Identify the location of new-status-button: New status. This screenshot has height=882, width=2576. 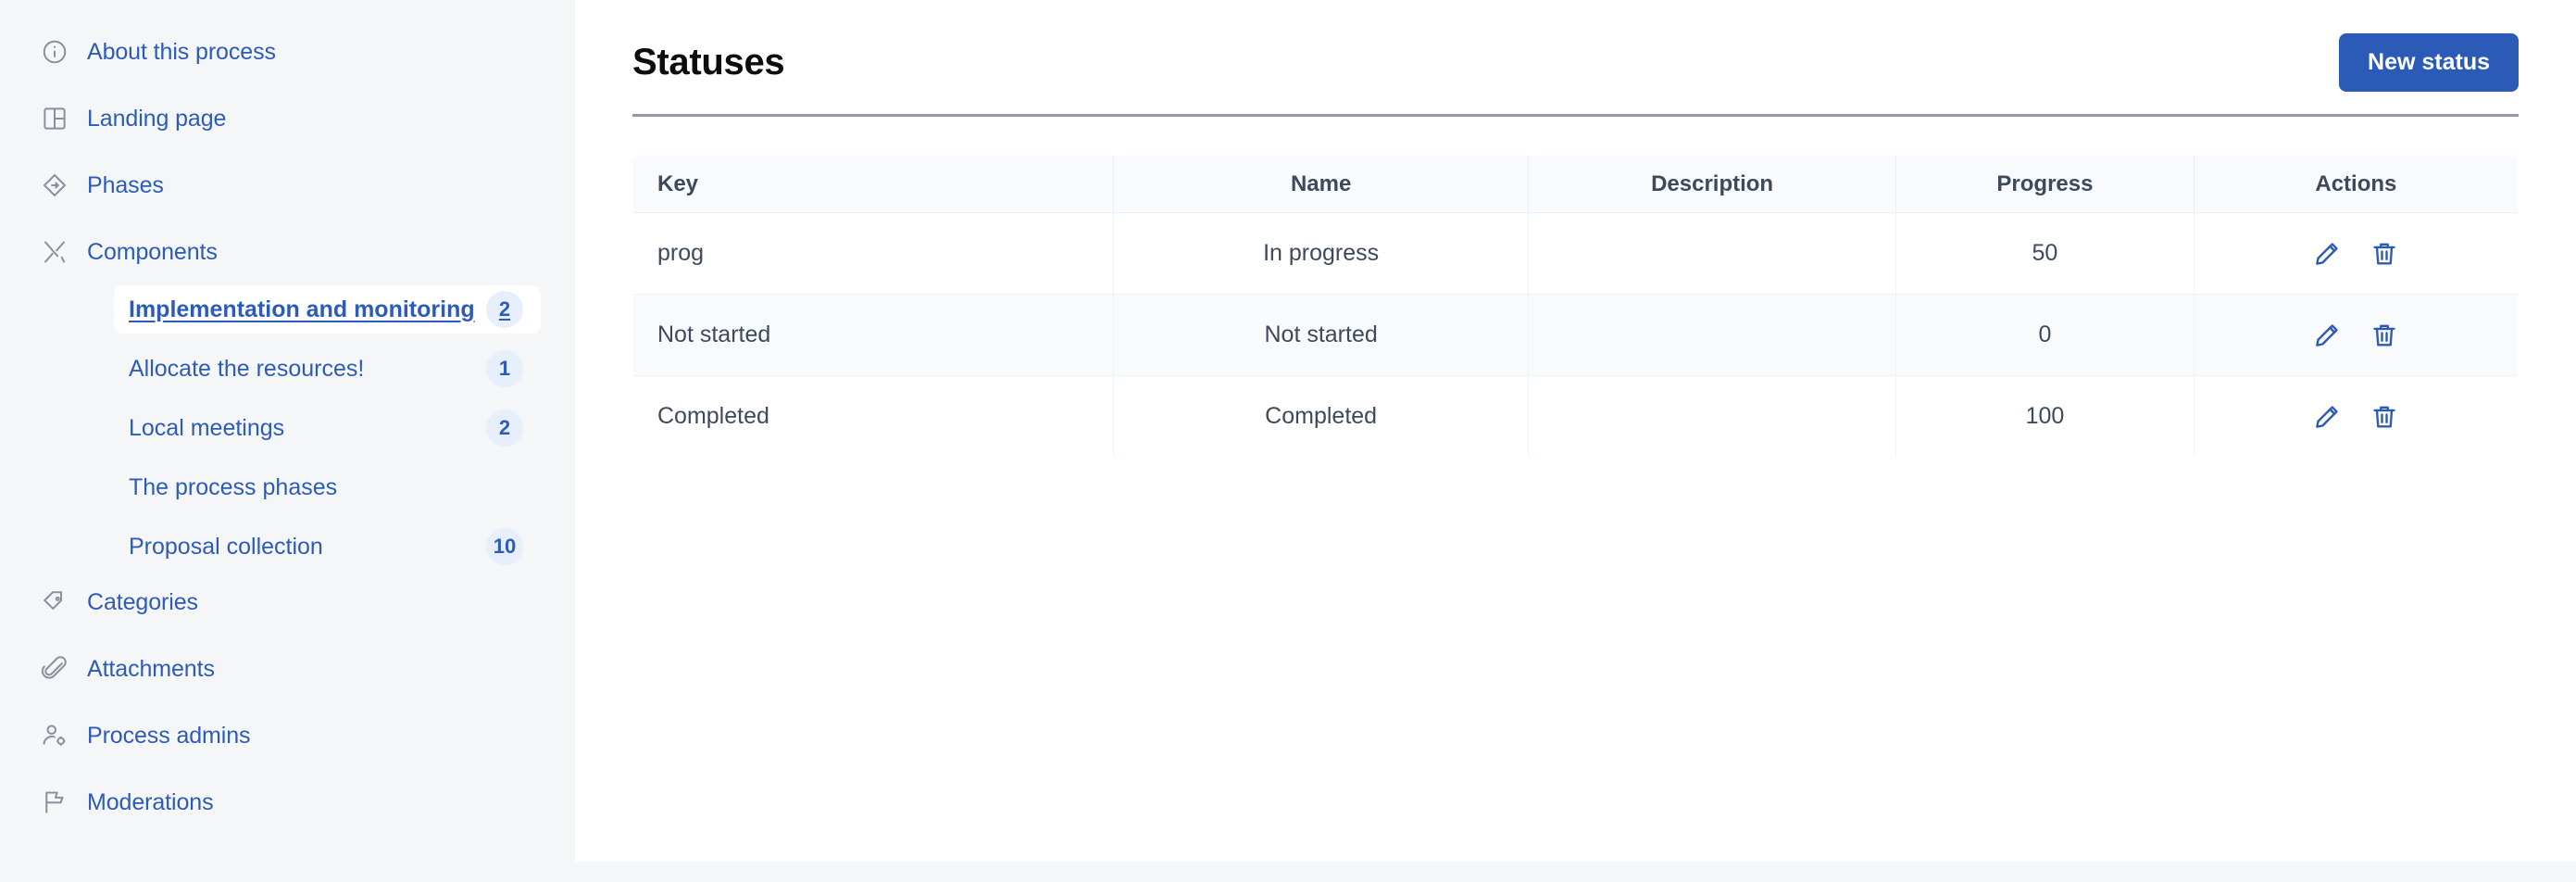
(2429, 62).